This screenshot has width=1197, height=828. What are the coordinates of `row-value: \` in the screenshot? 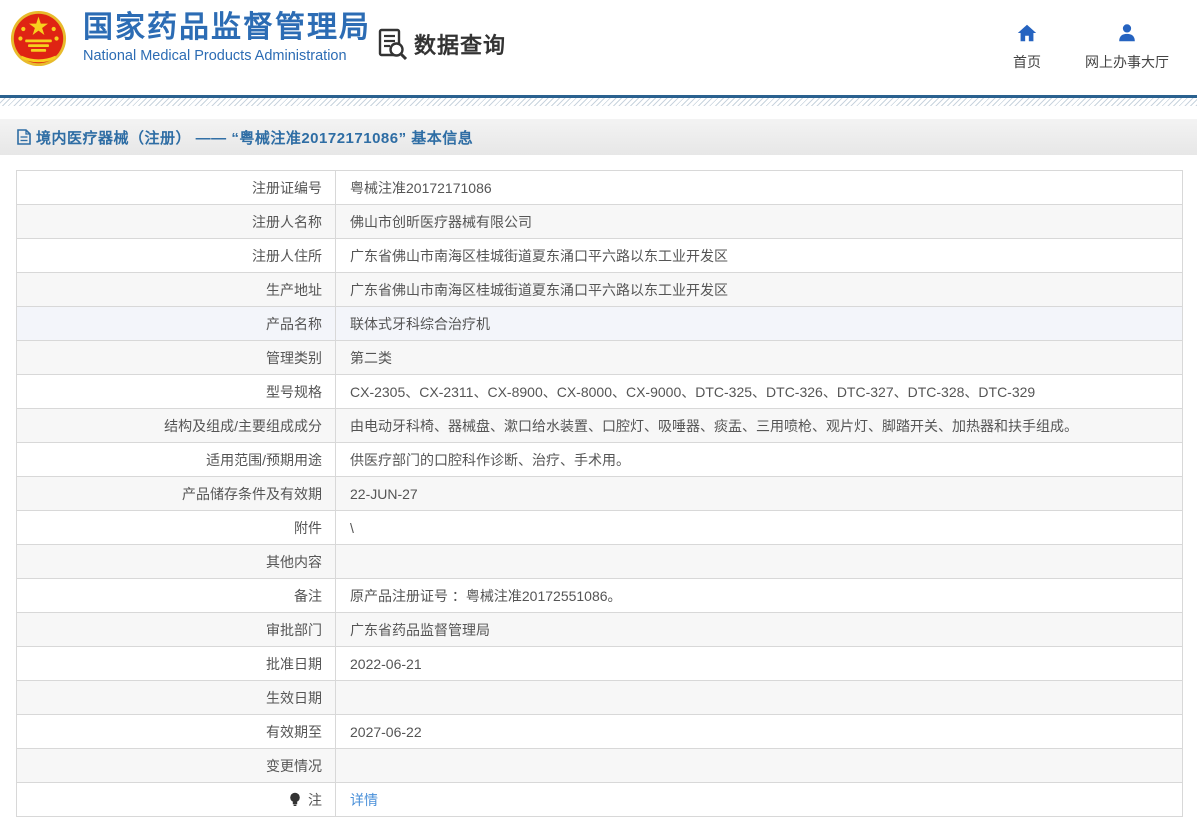 It's located at (759, 527).